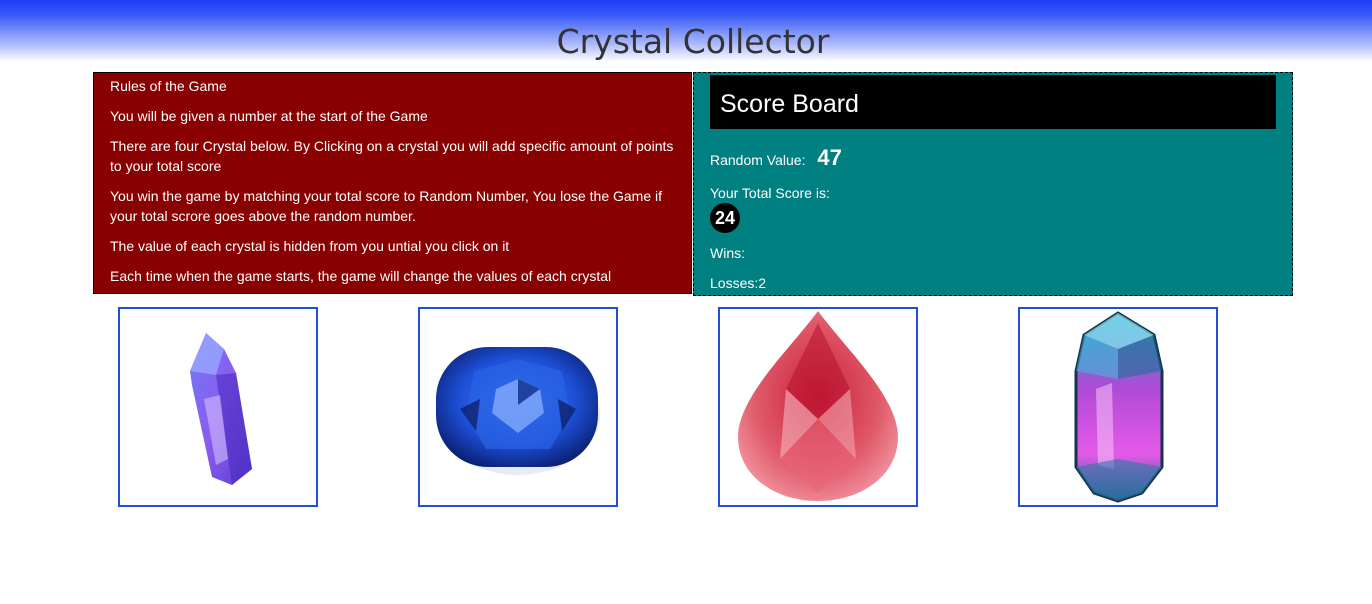  I want to click on teal-magenta-crystal-icon, so click(1119, 407).